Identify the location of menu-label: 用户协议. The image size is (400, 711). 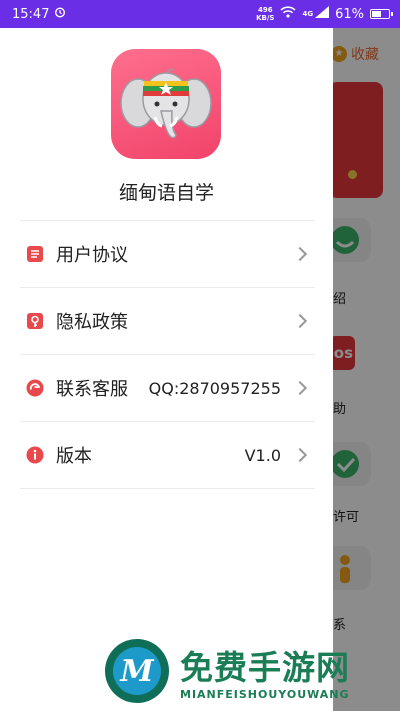
(92, 255).